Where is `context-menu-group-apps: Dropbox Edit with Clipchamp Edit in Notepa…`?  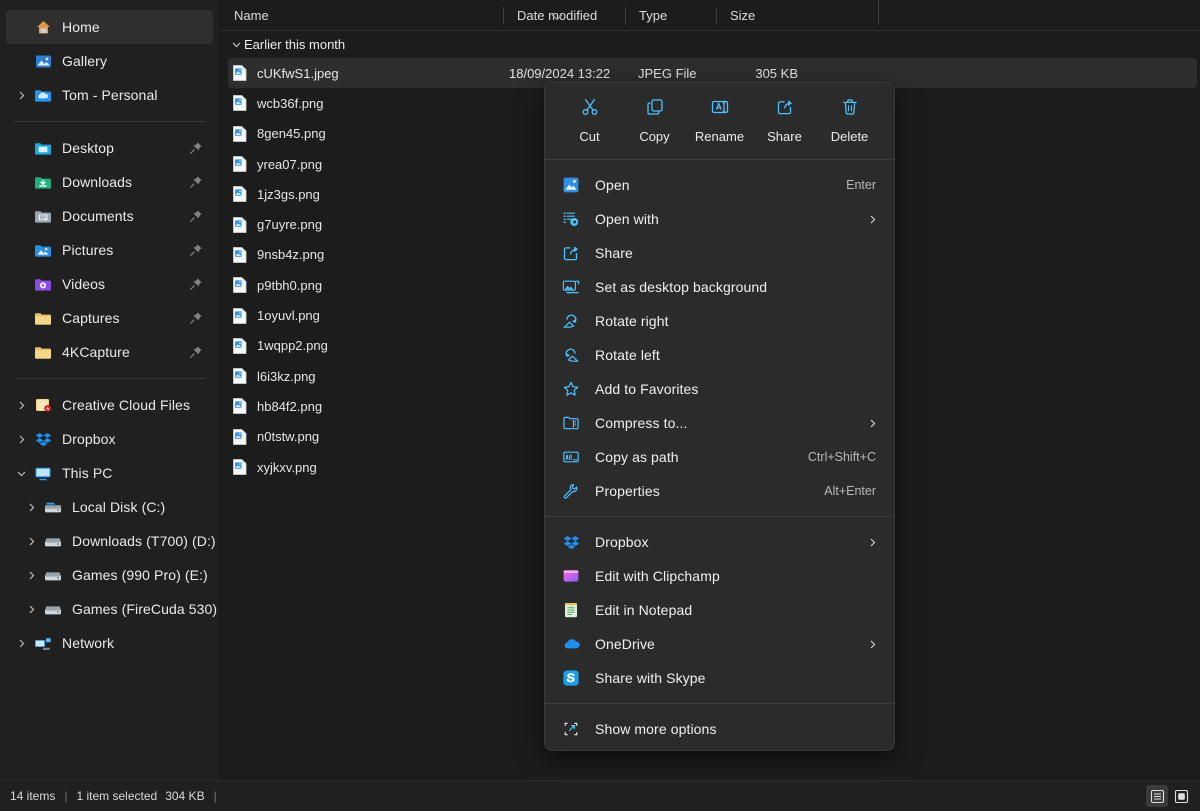 context-menu-group-apps: Dropbox Edit with Clipchamp Edit in Notepa… is located at coordinates (719, 610).